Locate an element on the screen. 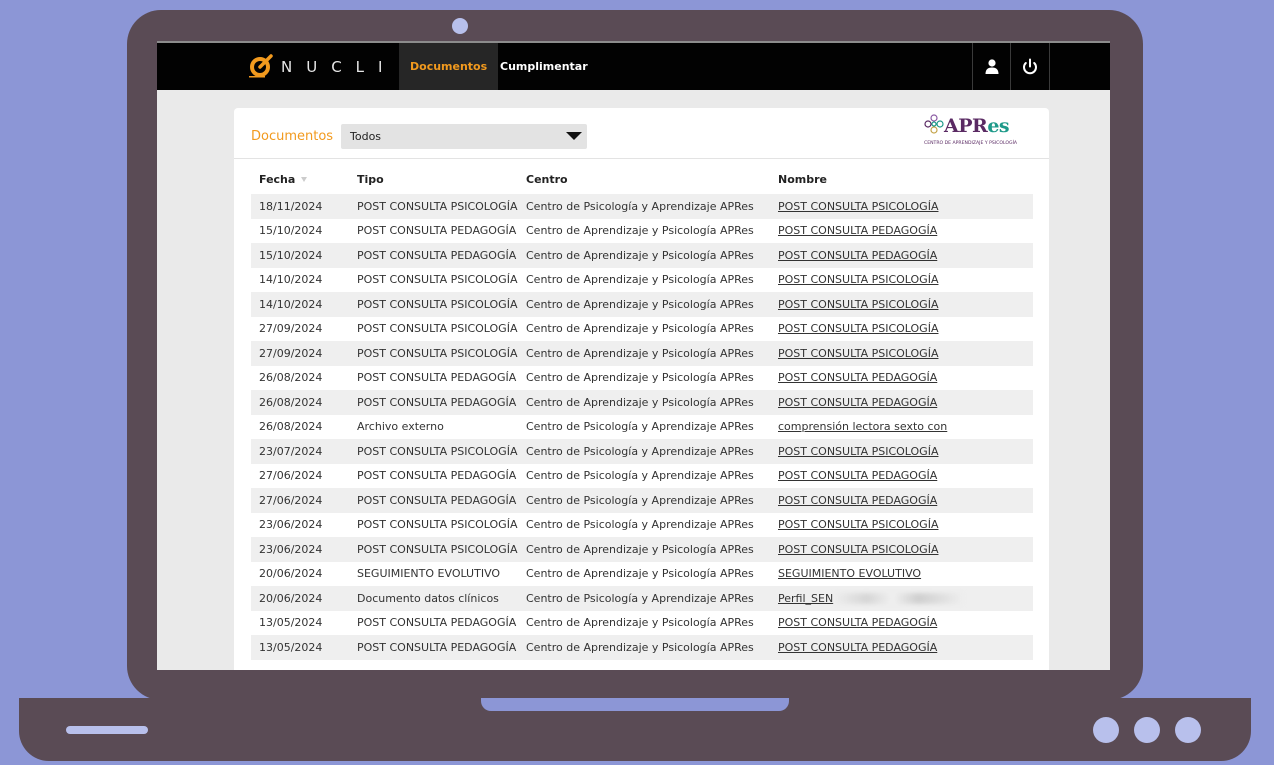 The height and width of the screenshot is (765, 1274). tab-cumplimentar: Cumplimentar is located at coordinates (544, 66).